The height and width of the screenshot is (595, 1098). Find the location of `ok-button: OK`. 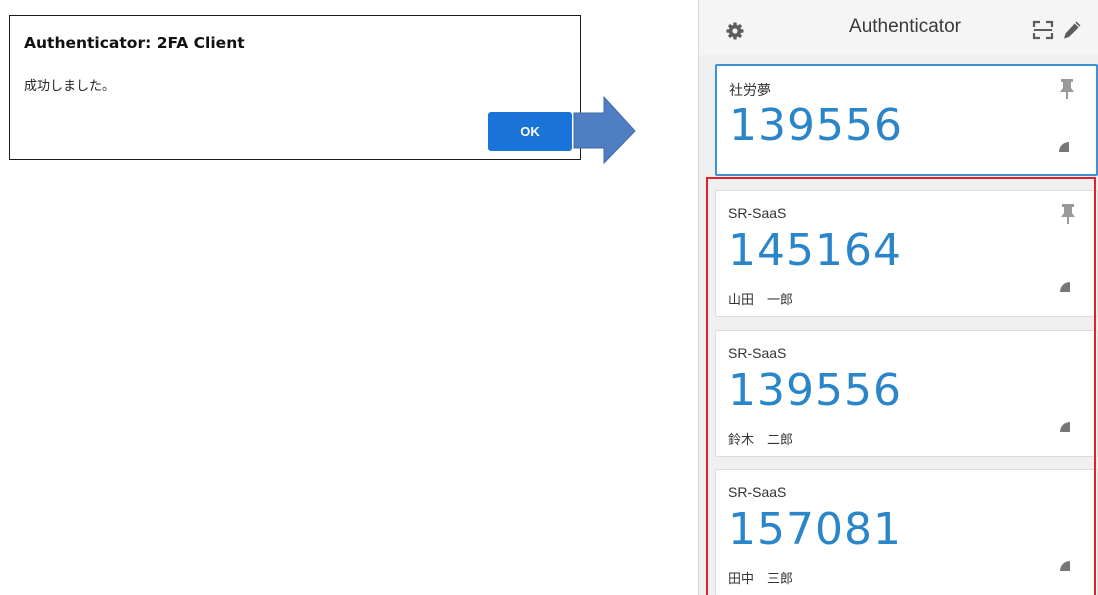

ok-button: OK is located at coordinates (530, 131).